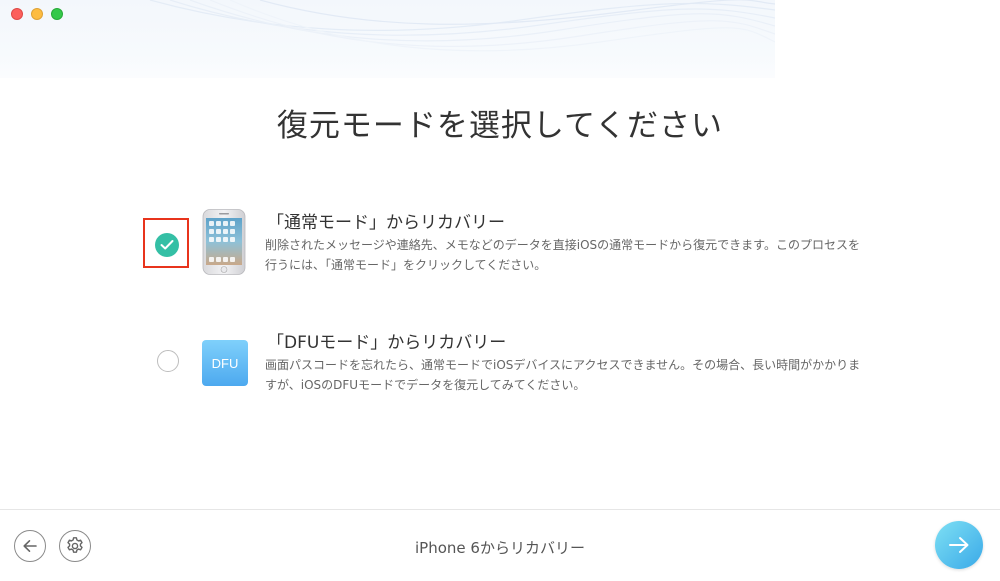 This screenshot has height=581, width=1000. I want to click on radio-unchecked-icon, so click(168, 361).